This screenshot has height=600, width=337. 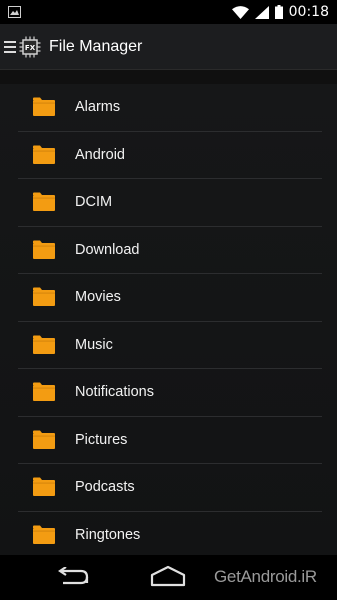 I want to click on folder-label: Movies, so click(x=98, y=297).